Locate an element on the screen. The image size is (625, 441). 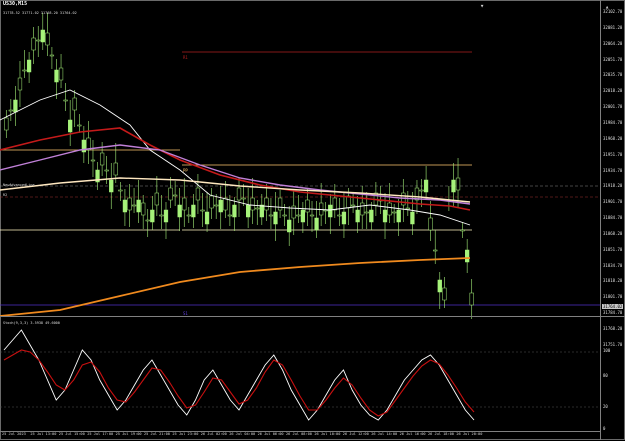
time-axis-label: 25 Jul 2023 is located at coordinates (14, 434).